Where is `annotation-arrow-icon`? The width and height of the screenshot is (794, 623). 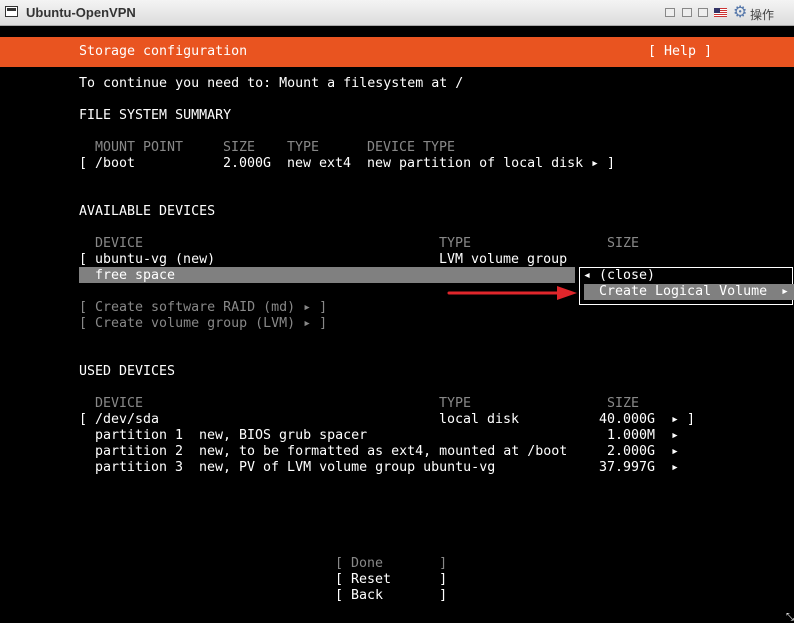 annotation-arrow-icon is located at coordinates (512, 293).